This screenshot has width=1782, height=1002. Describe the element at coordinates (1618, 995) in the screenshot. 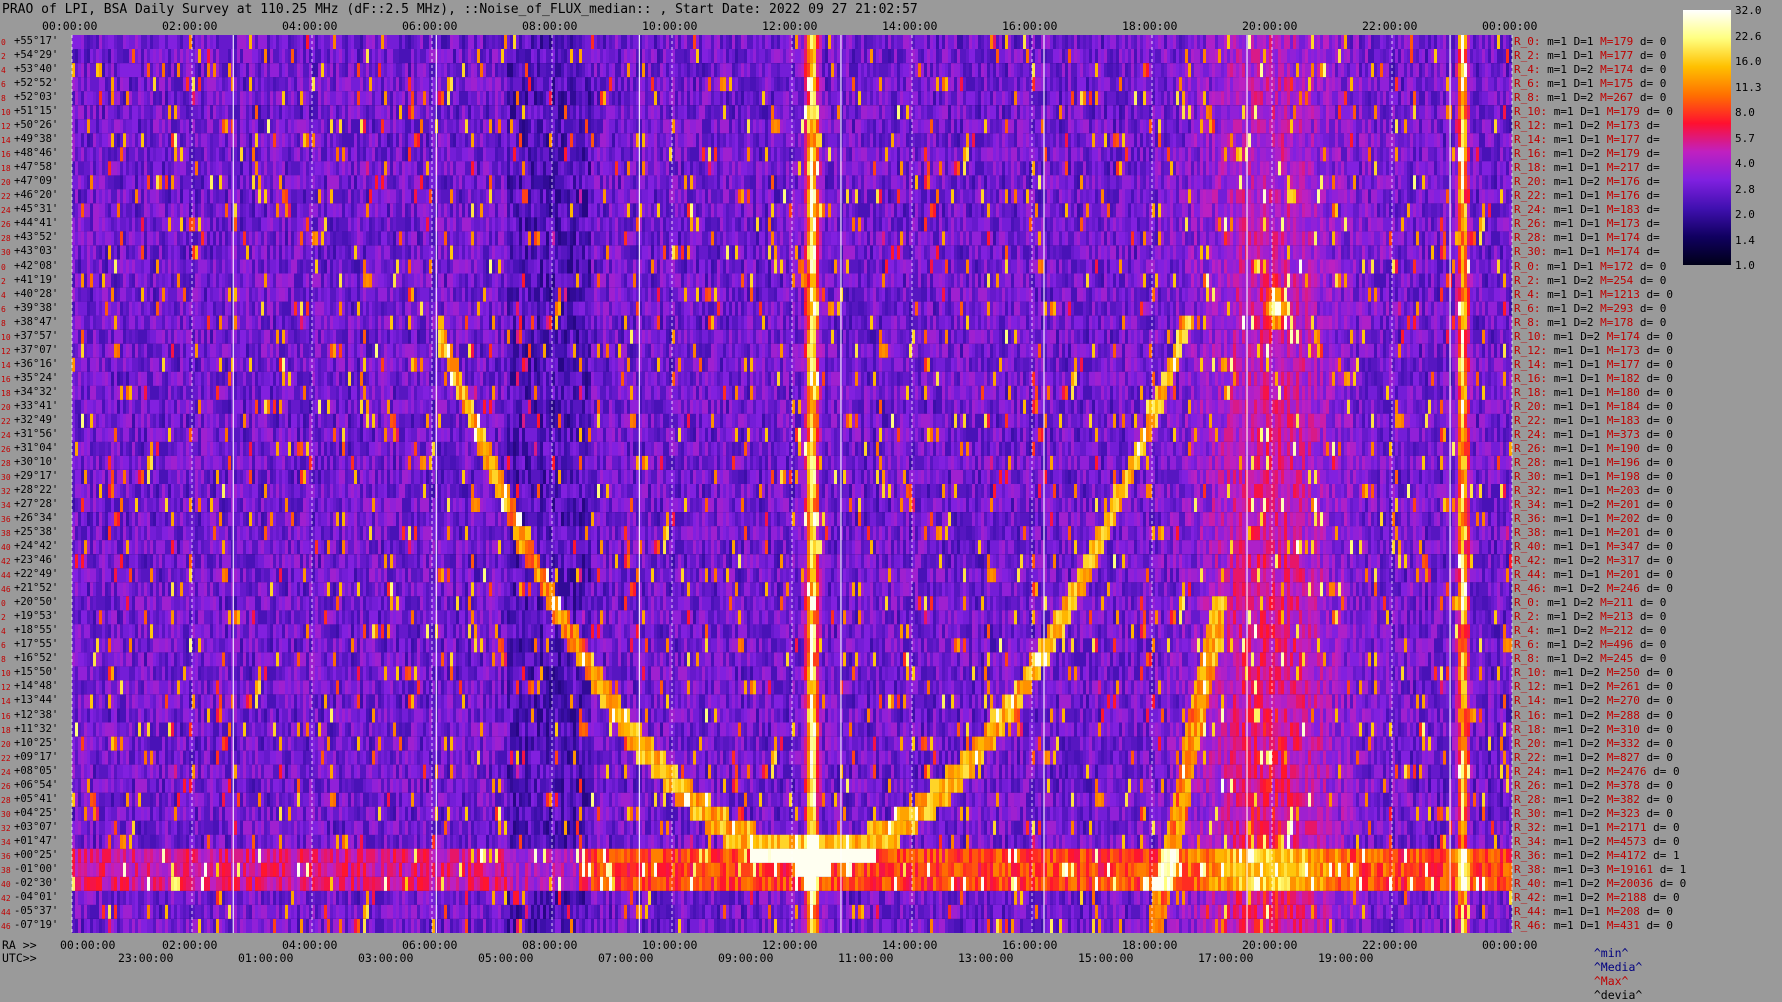

I see `legend-devia: ^devia^` at that location.